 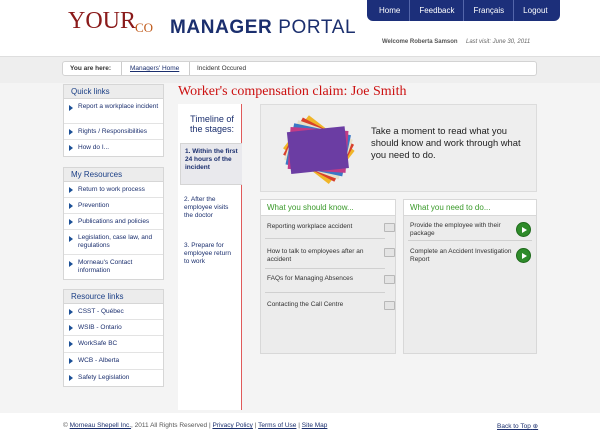 I want to click on sidebar-item-wsib: WSIB - Ontario, so click(x=113, y=328).